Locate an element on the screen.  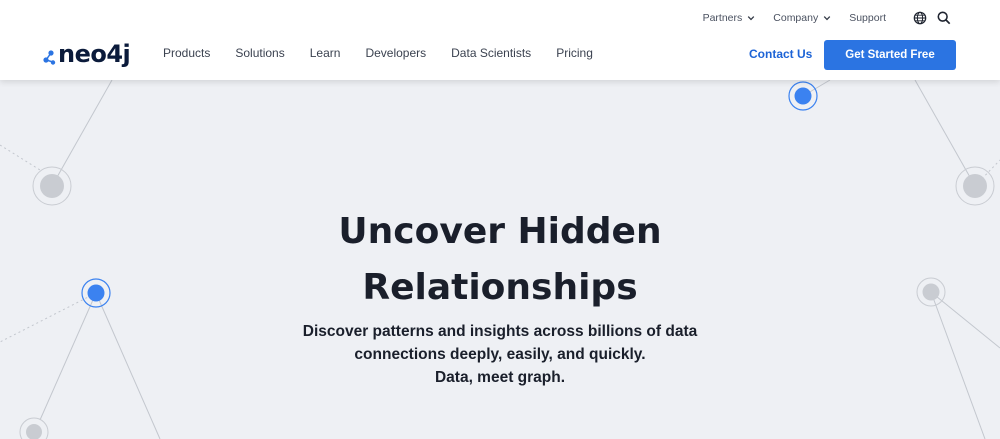
support-link: Support is located at coordinates (867, 18).